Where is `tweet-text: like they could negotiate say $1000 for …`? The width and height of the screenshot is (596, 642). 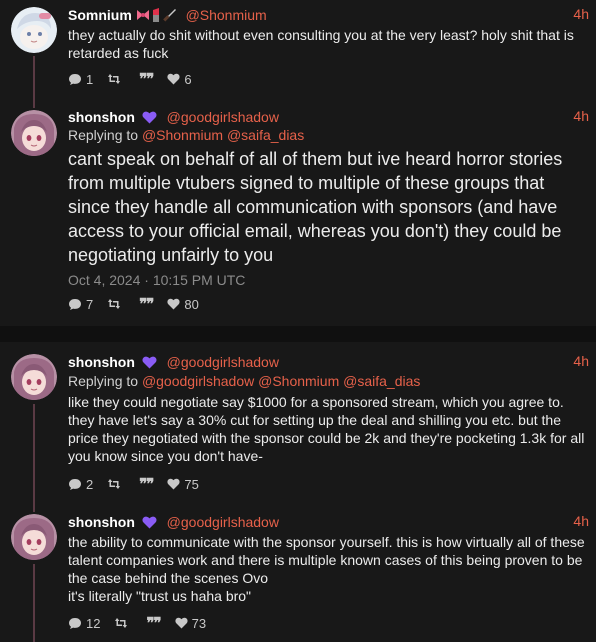
tweet-text: like they could negotiate say $1000 for … is located at coordinates (326, 429).